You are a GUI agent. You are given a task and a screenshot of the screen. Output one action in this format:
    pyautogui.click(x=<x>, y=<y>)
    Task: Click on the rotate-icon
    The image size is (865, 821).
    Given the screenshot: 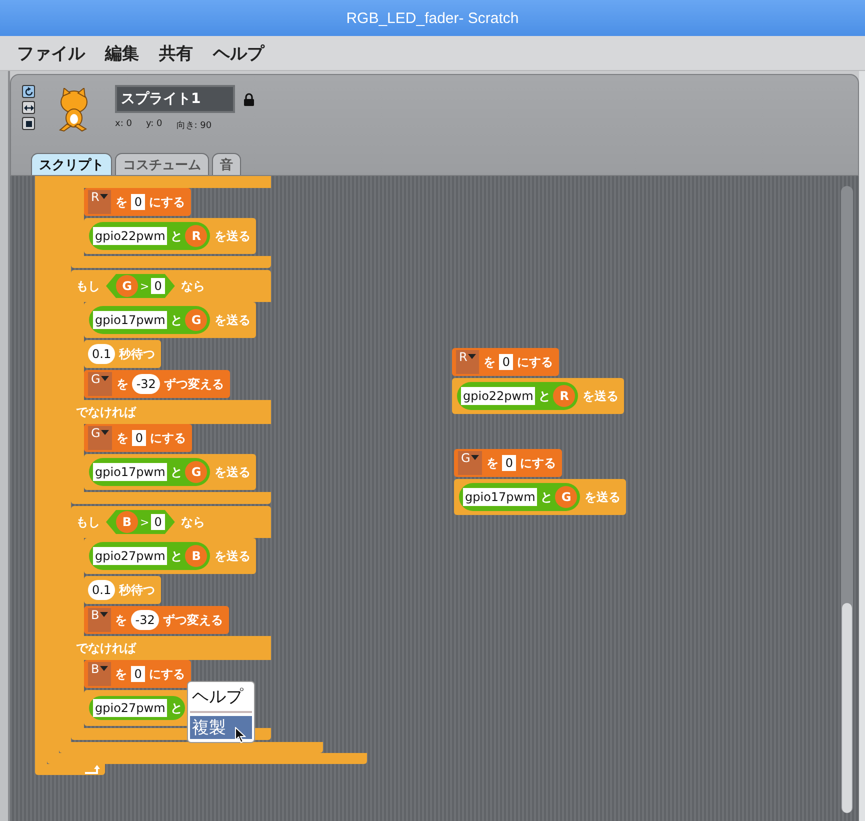 What is the action you would take?
    pyautogui.click(x=29, y=91)
    